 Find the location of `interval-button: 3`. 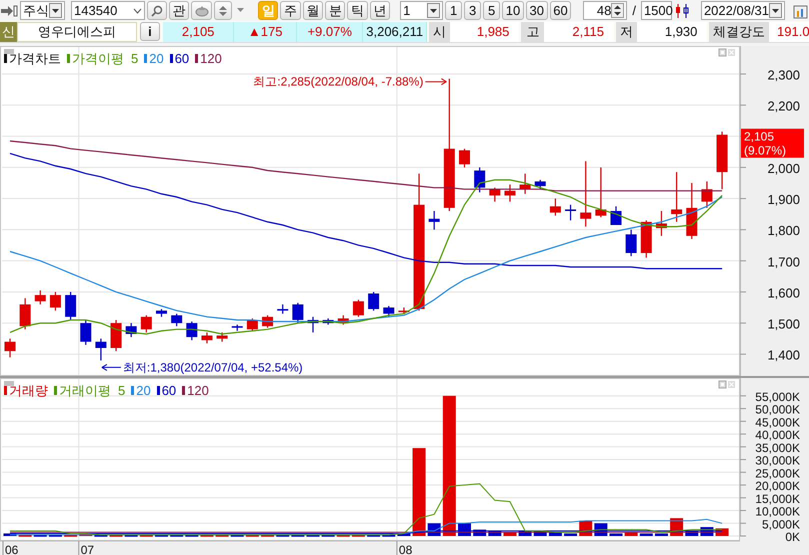

interval-button: 3 is located at coordinates (473, 10).